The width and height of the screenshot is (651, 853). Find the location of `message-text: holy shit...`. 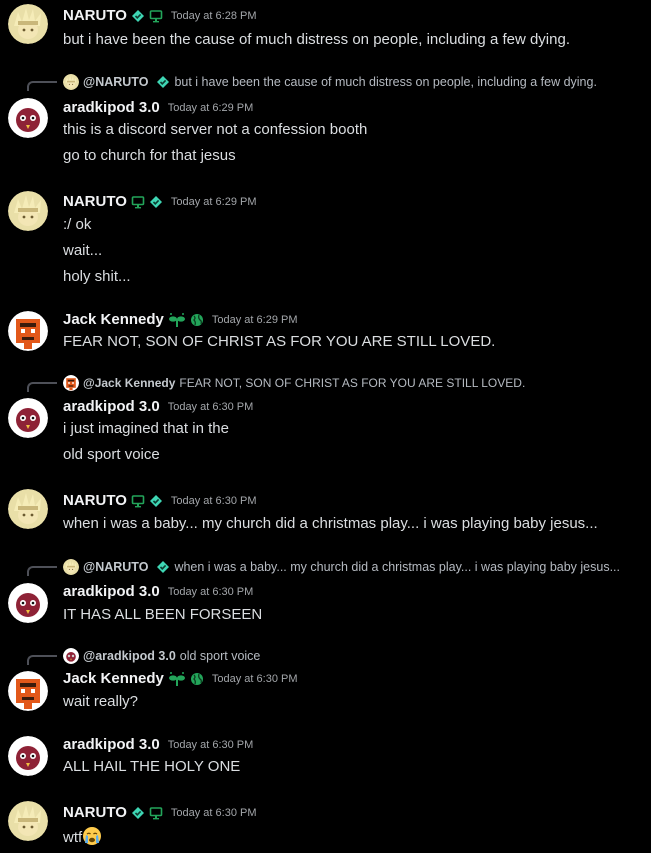

message-text: holy shit... is located at coordinates (97, 276).